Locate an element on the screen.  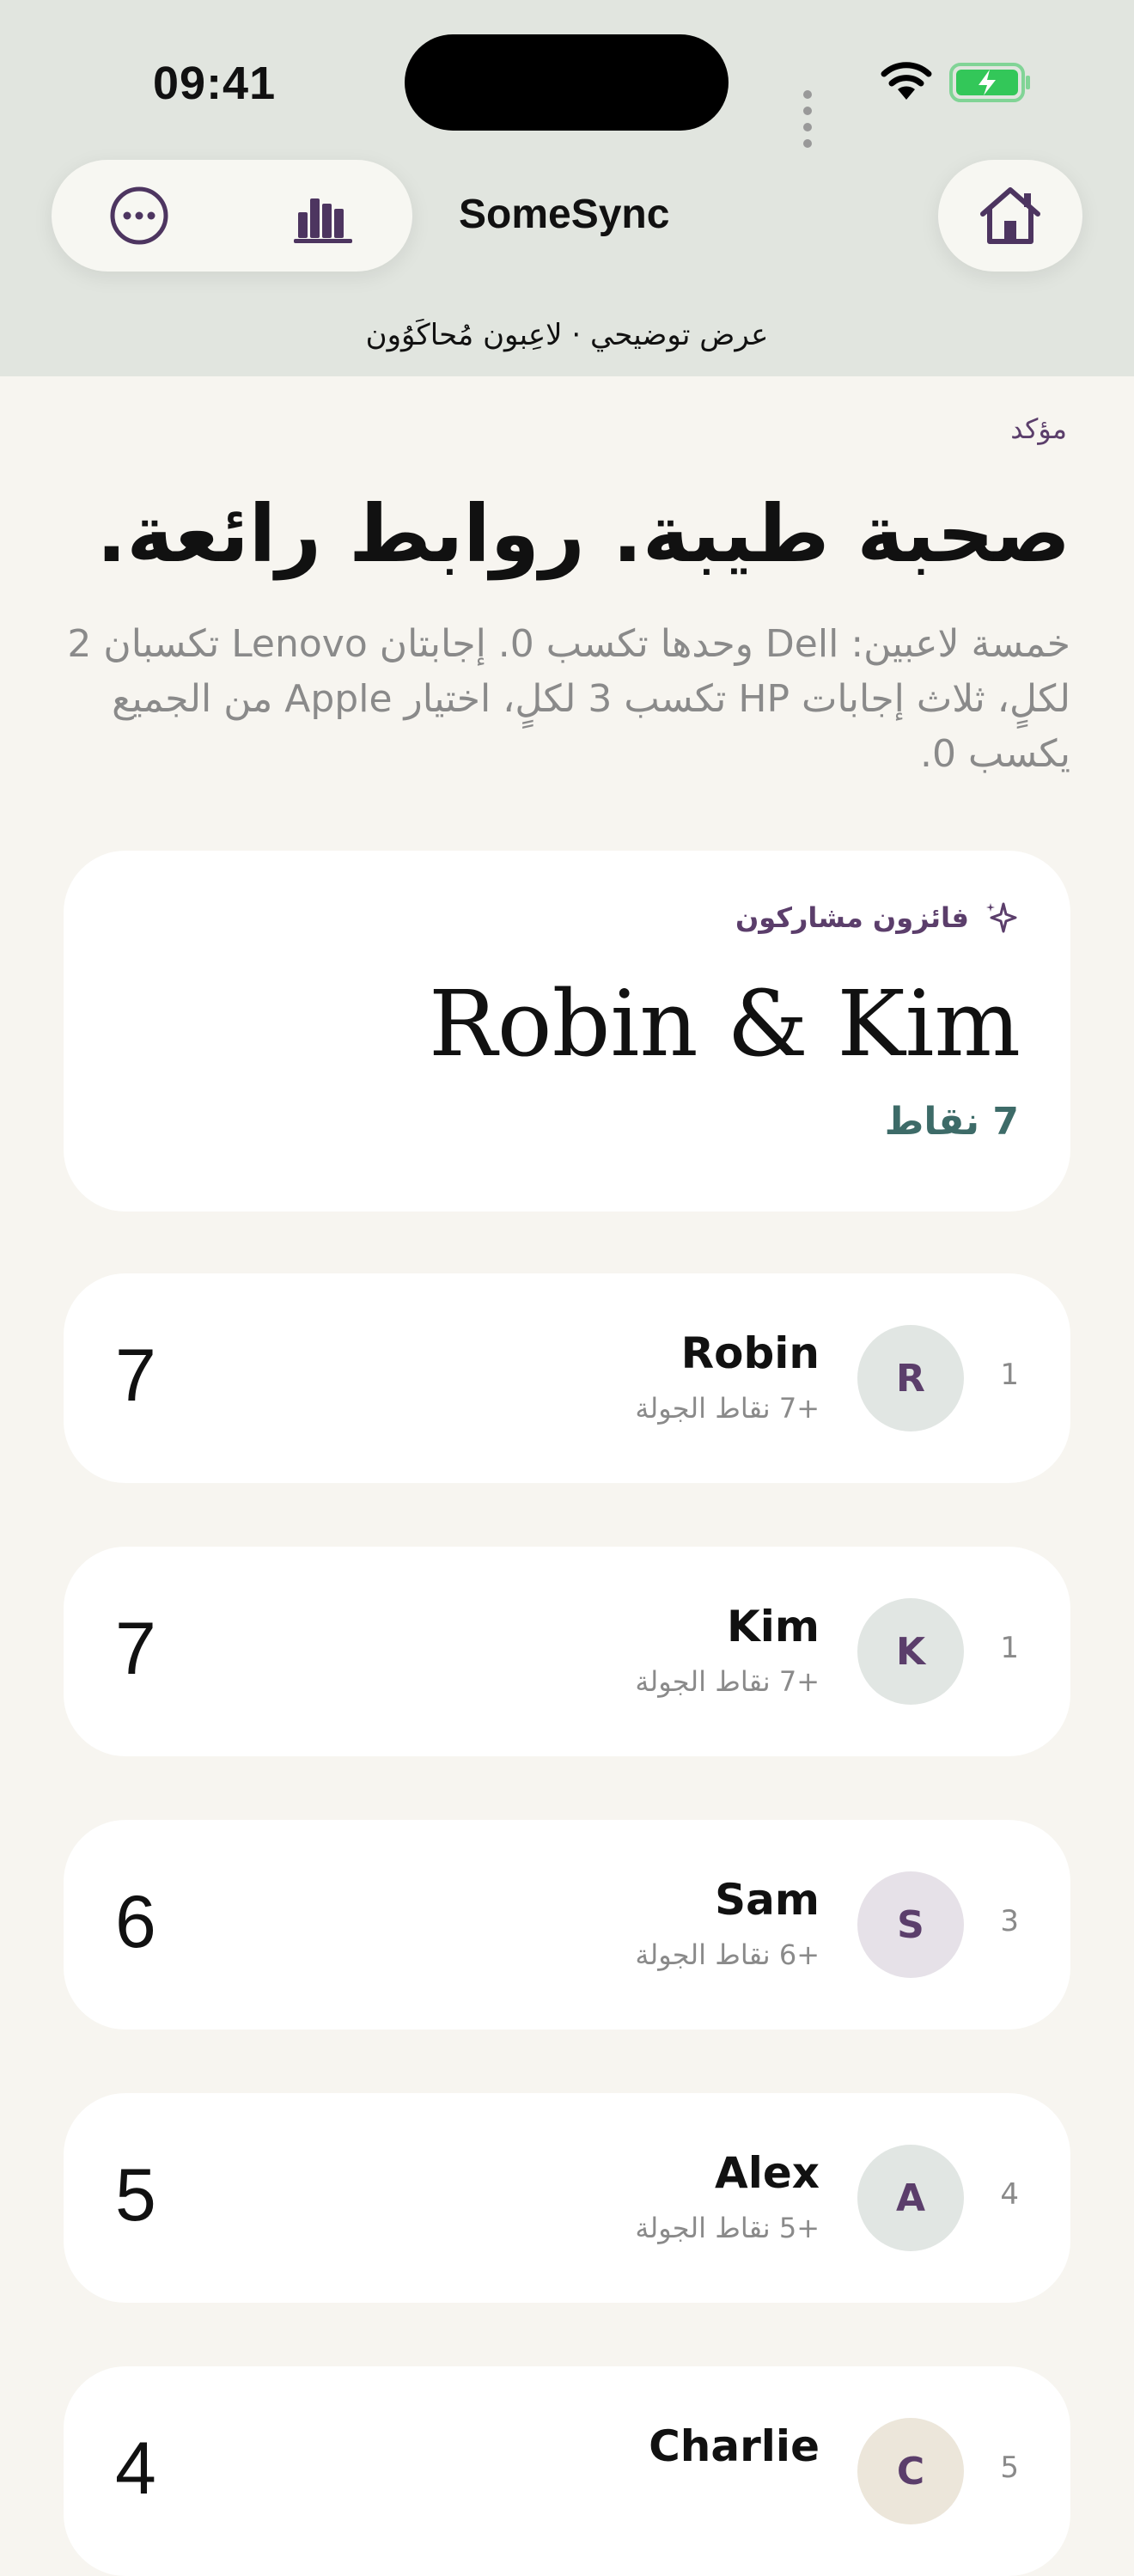
wifi-icon is located at coordinates (907, 81).